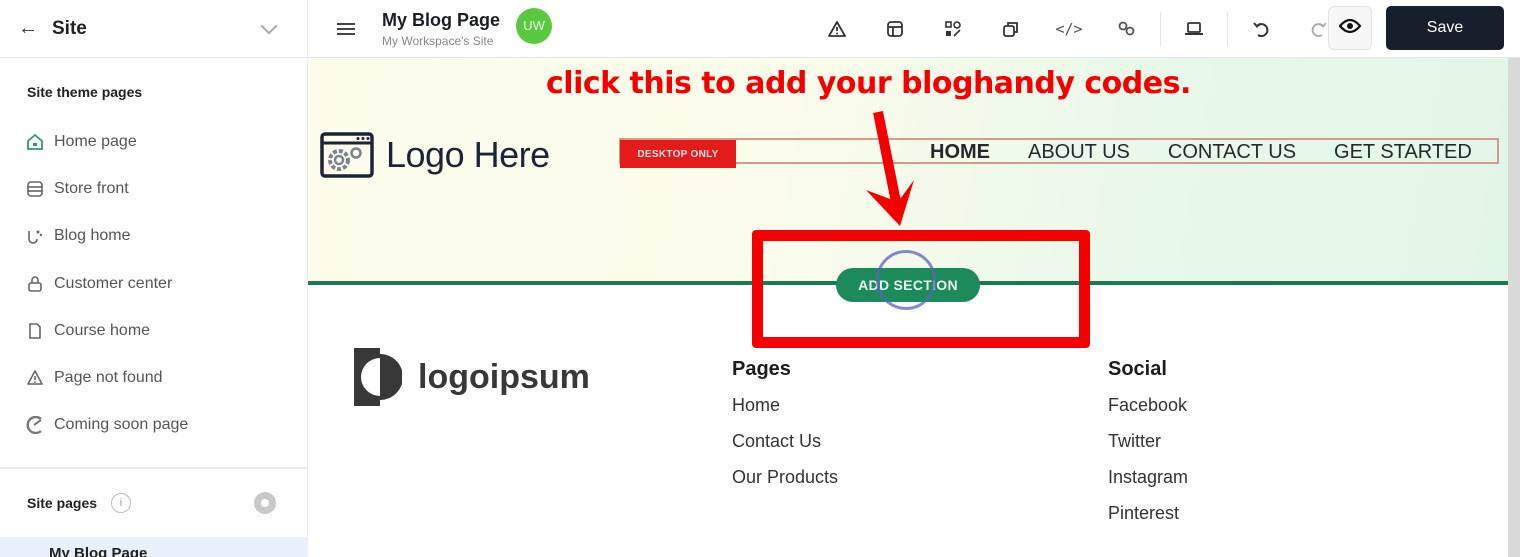 This screenshot has height=557, width=1520. I want to click on file-icon, so click(35, 331).